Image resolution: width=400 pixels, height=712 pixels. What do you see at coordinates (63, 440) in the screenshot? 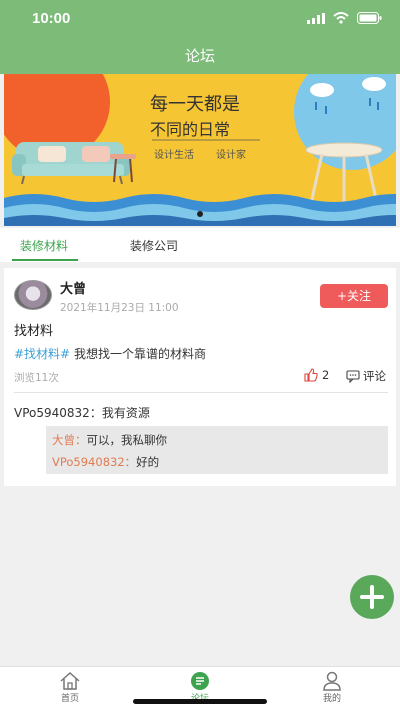
I see `reply-user: 大曾` at bounding box center [63, 440].